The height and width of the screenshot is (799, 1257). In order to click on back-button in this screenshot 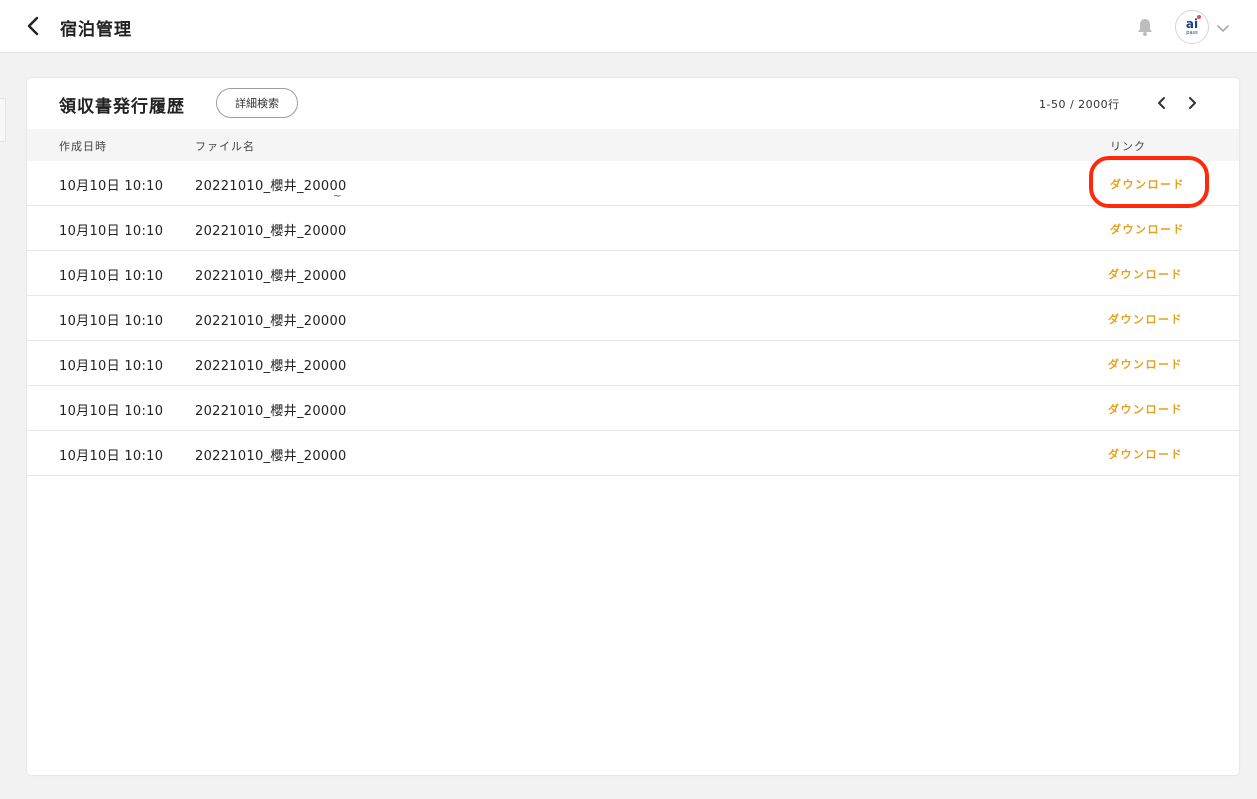, I will do `click(33, 26)`.